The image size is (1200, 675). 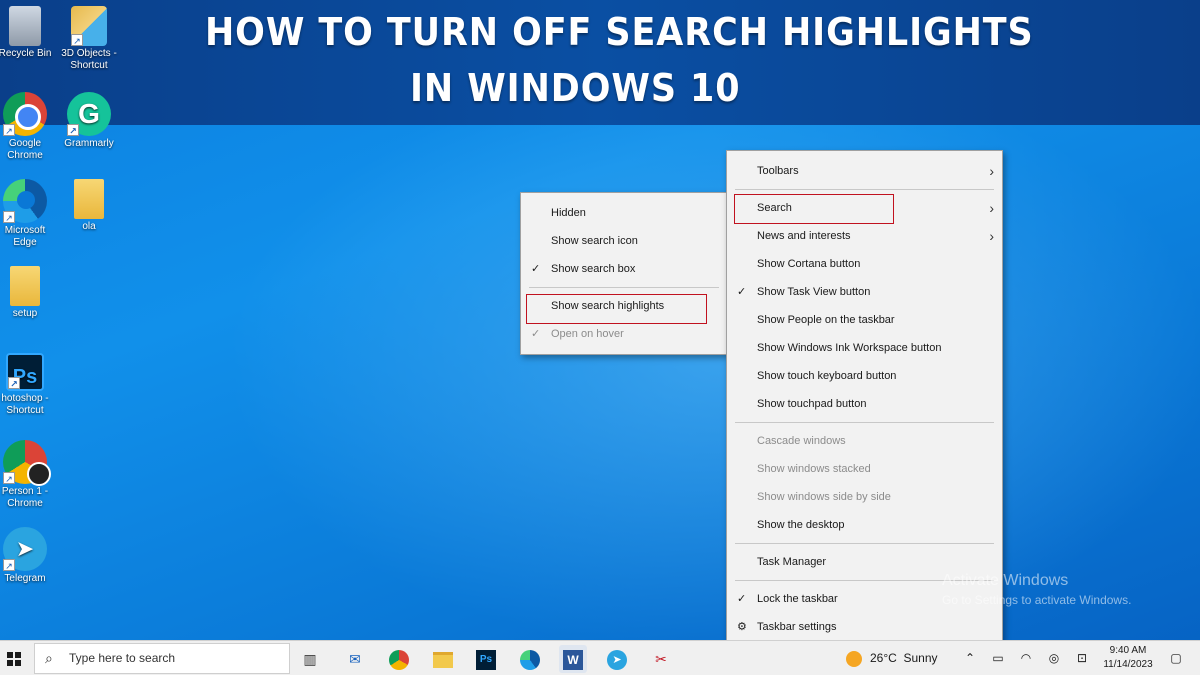 What do you see at coordinates (310, 659) in the screenshot?
I see `task-view-icon: ▥` at bounding box center [310, 659].